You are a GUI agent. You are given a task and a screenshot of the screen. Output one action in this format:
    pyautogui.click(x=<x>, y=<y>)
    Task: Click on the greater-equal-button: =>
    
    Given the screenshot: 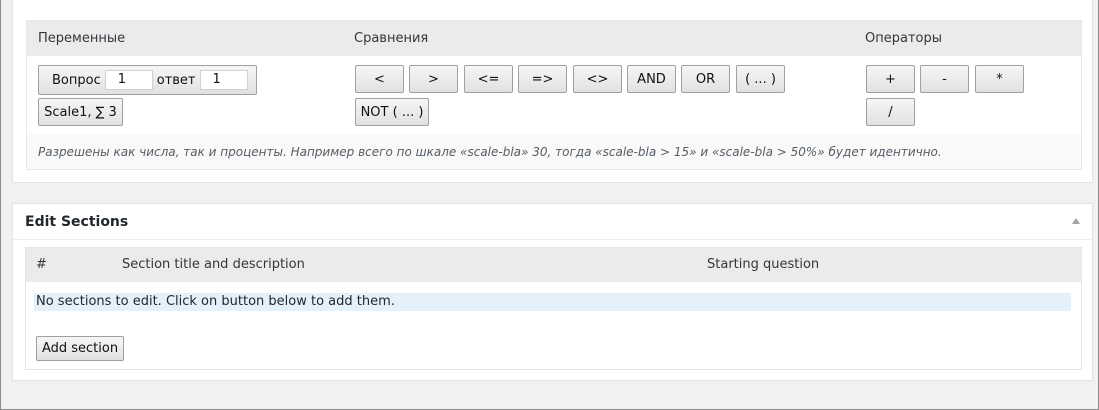 What is the action you would take?
    pyautogui.click(x=542, y=79)
    